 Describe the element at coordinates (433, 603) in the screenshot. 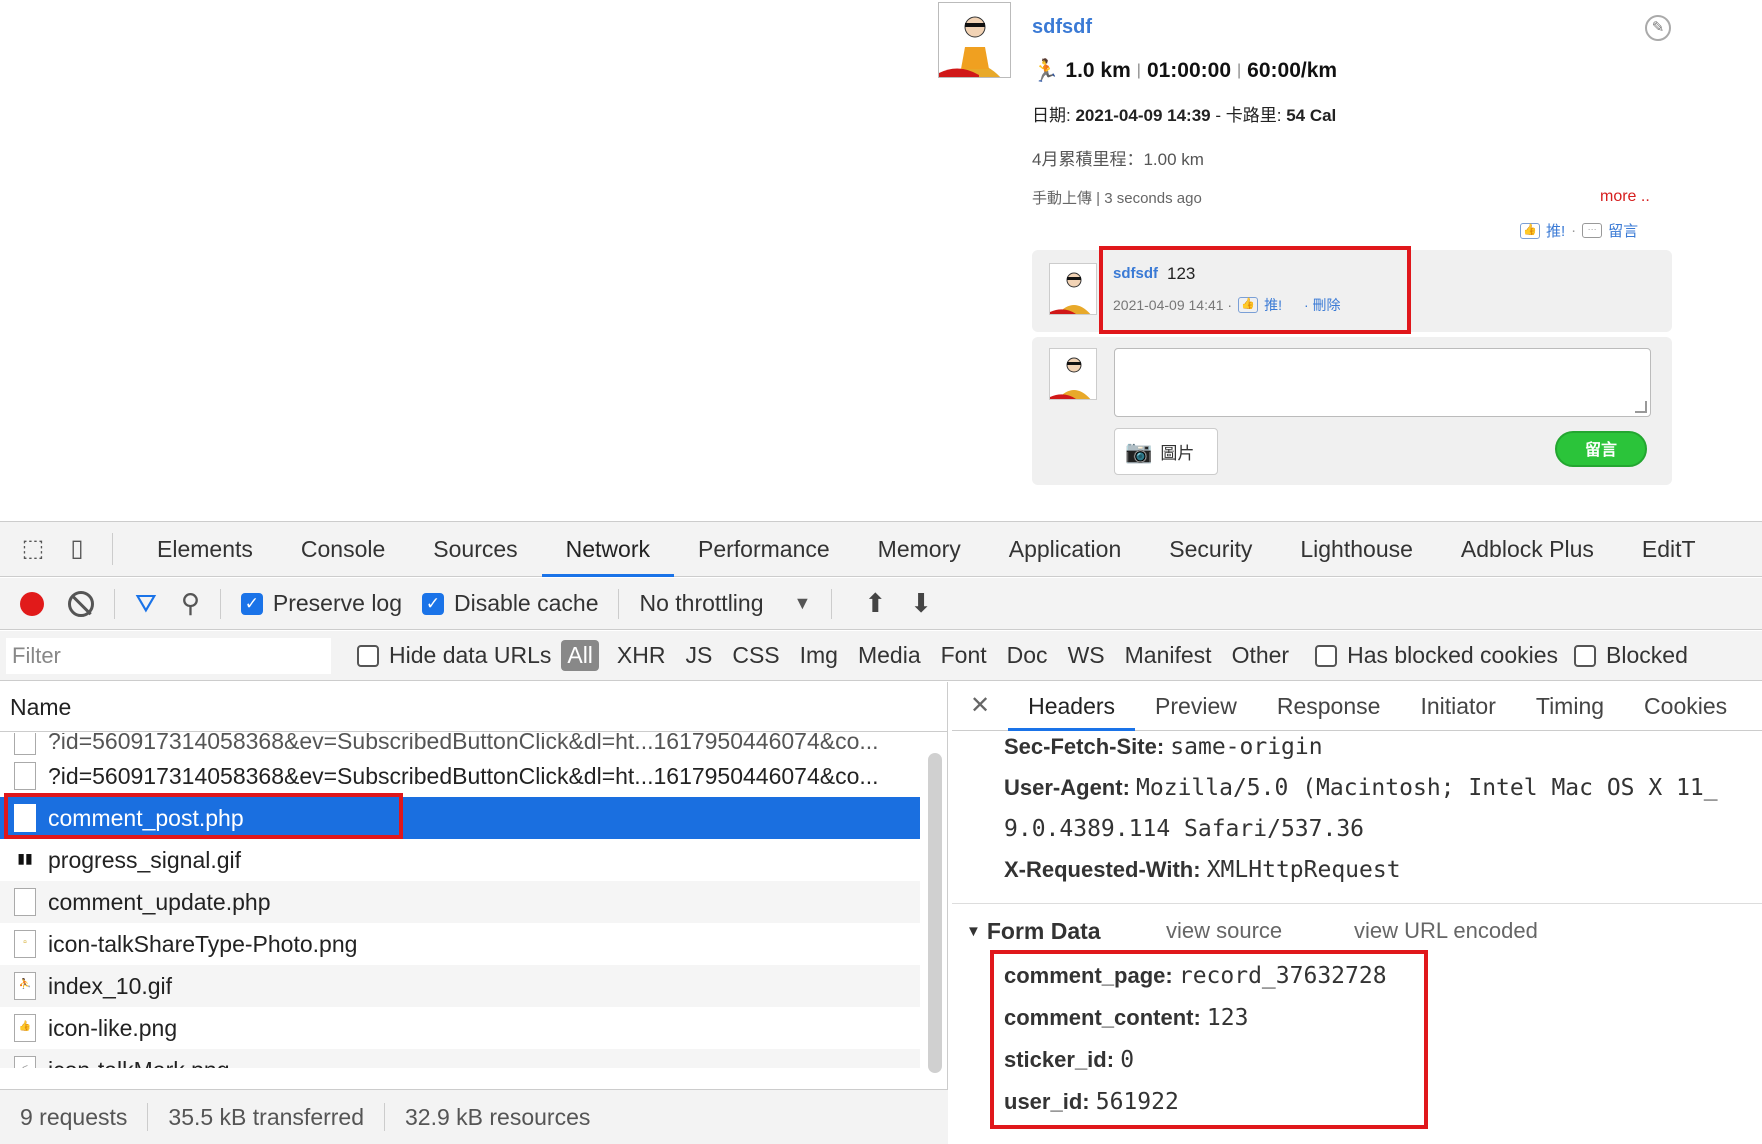

I see `disable-cache-checkbox: ✓` at that location.